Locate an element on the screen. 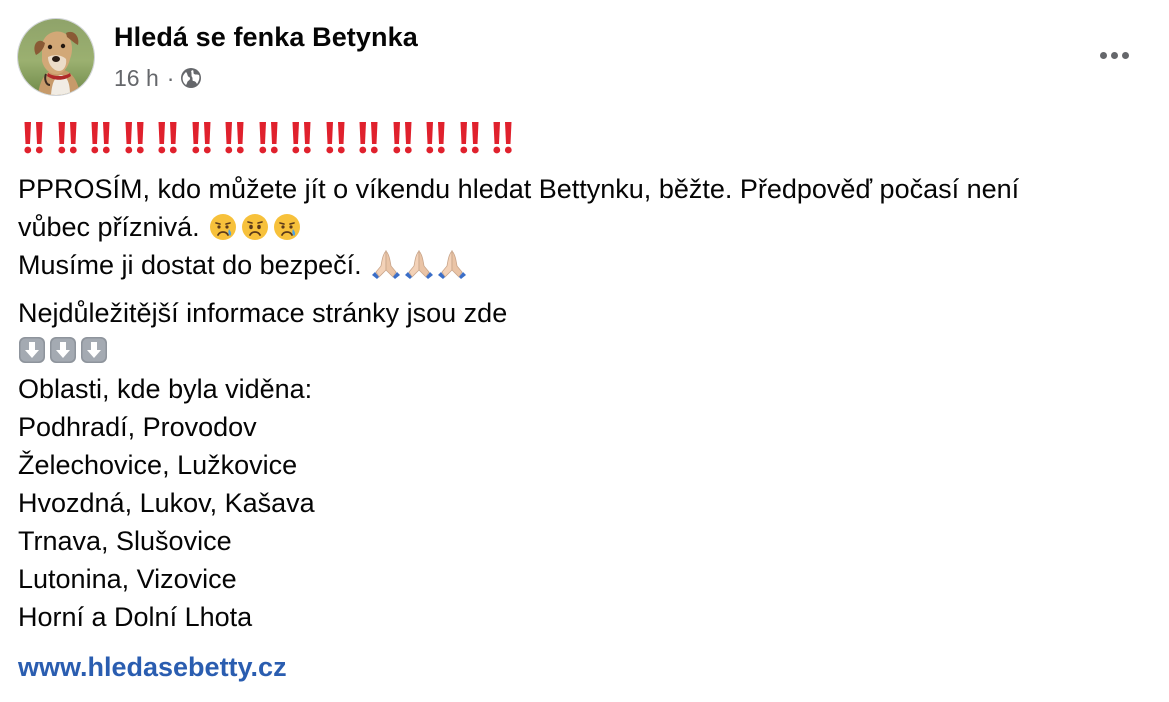  area-item: Podhradí, Provodov is located at coordinates (137, 427).